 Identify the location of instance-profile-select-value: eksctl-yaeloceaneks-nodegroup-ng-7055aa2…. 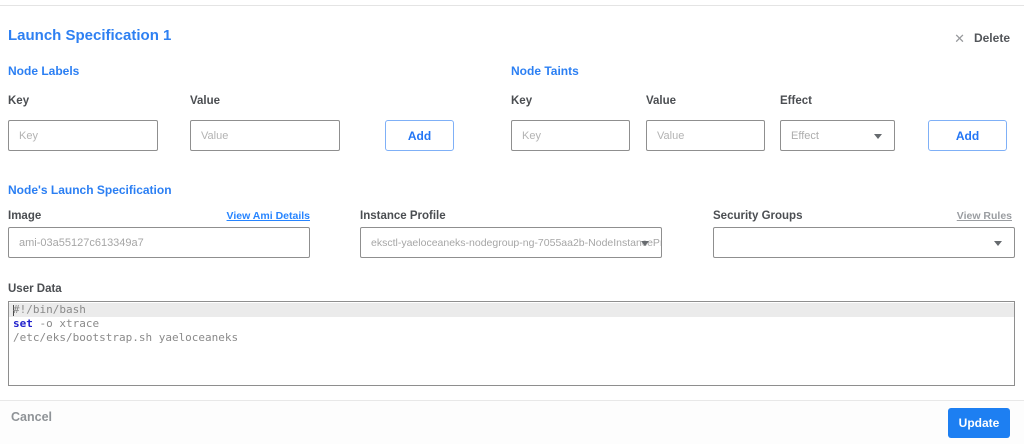
(516, 242).